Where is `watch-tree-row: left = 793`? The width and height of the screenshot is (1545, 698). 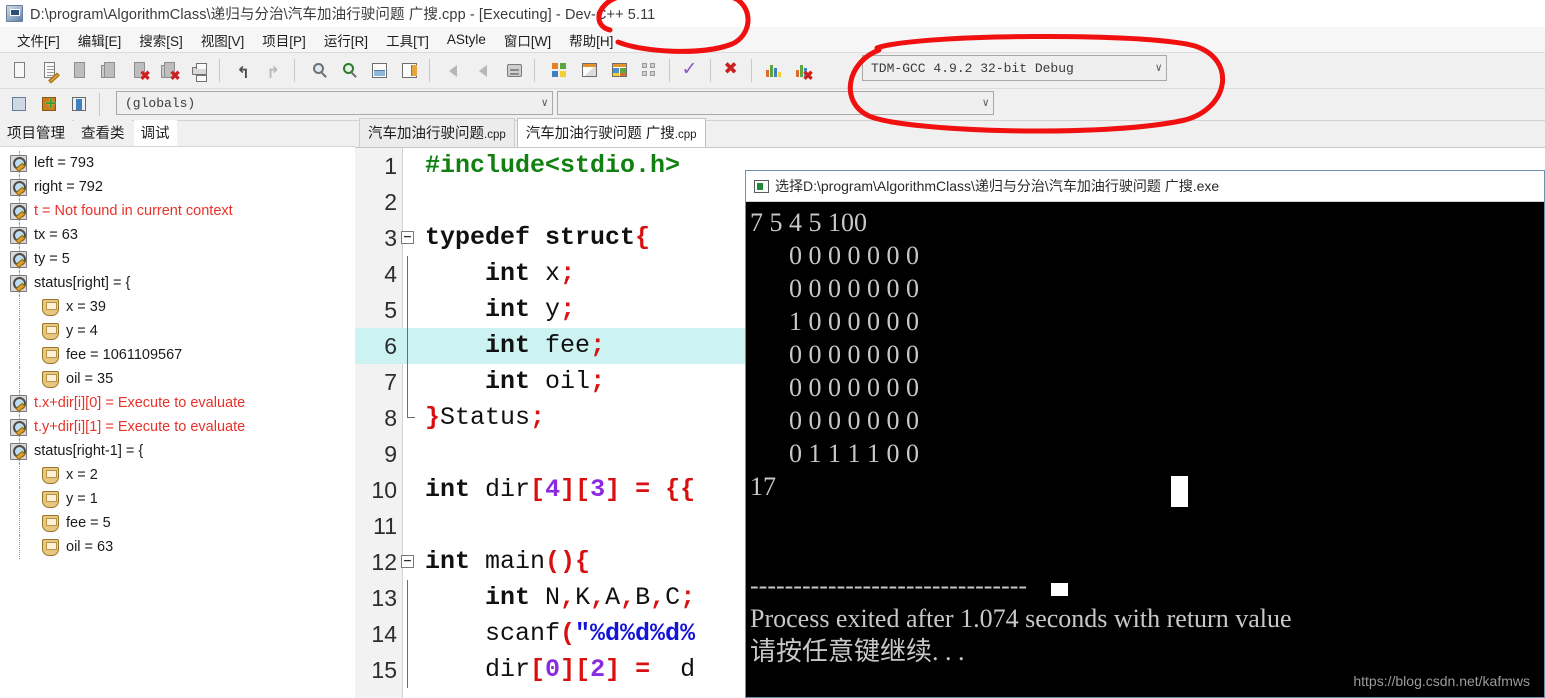
watch-tree-row: left = 793 is located at coordinates (177, 163).